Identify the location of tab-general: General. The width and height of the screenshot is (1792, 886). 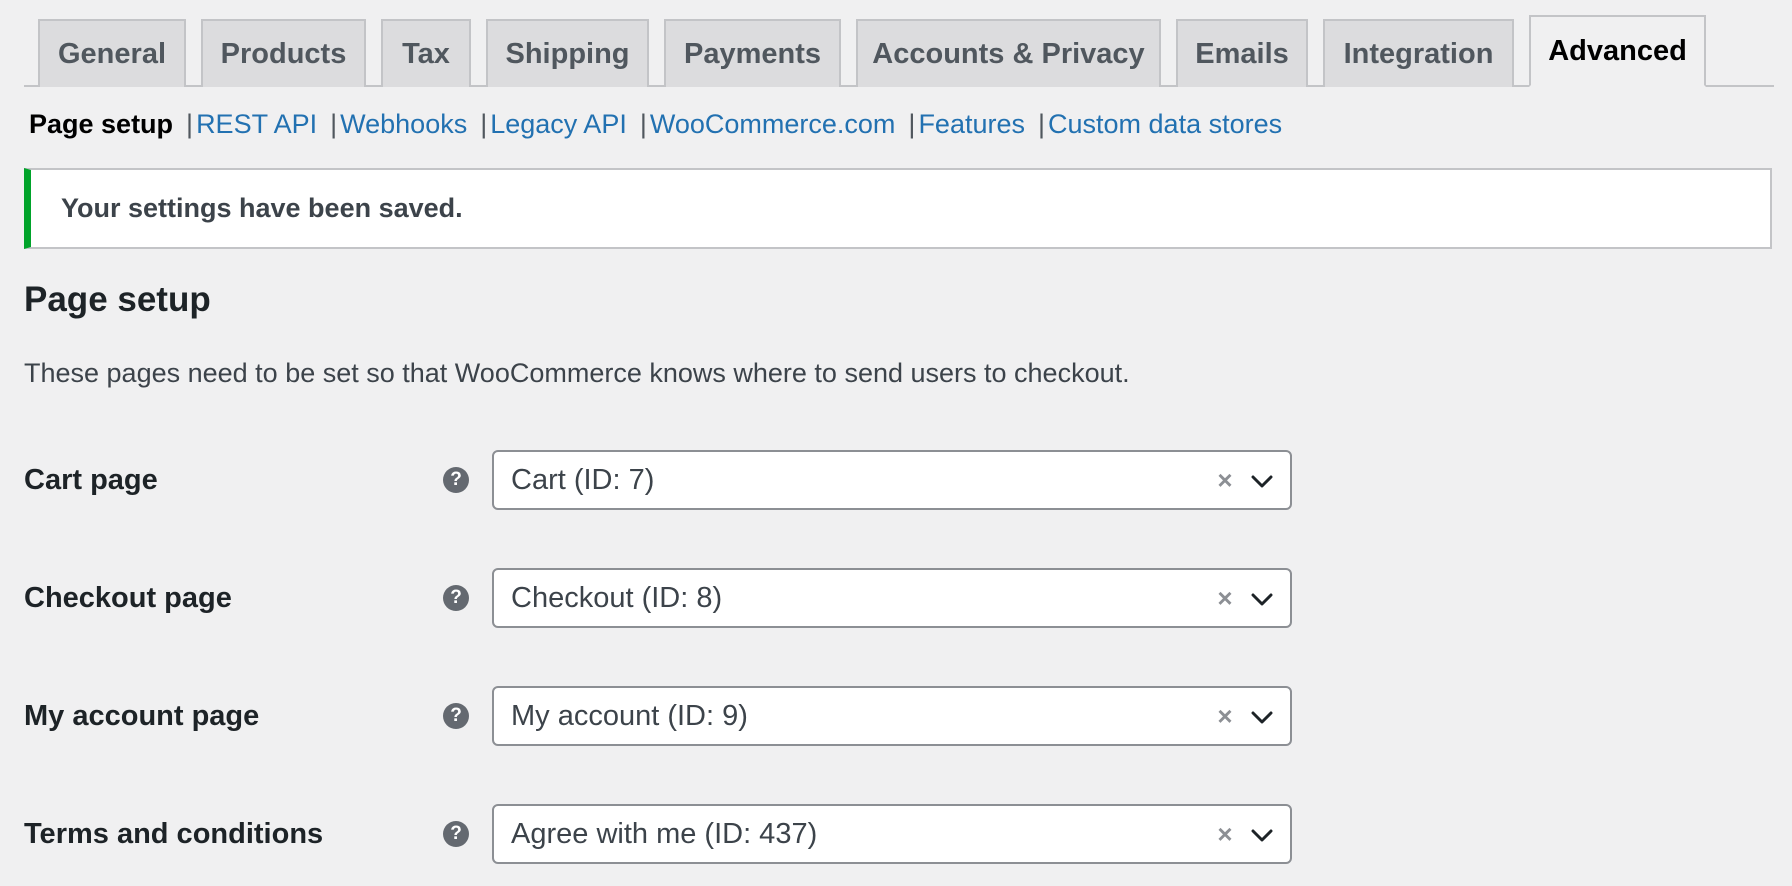
(112, 53).